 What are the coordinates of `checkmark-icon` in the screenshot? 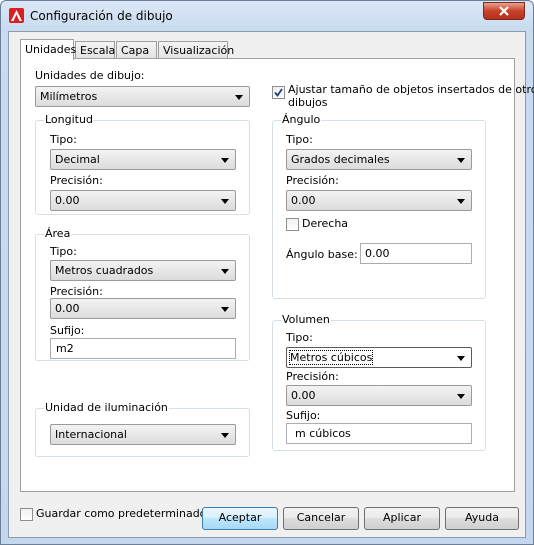 It's located at (278, 92).